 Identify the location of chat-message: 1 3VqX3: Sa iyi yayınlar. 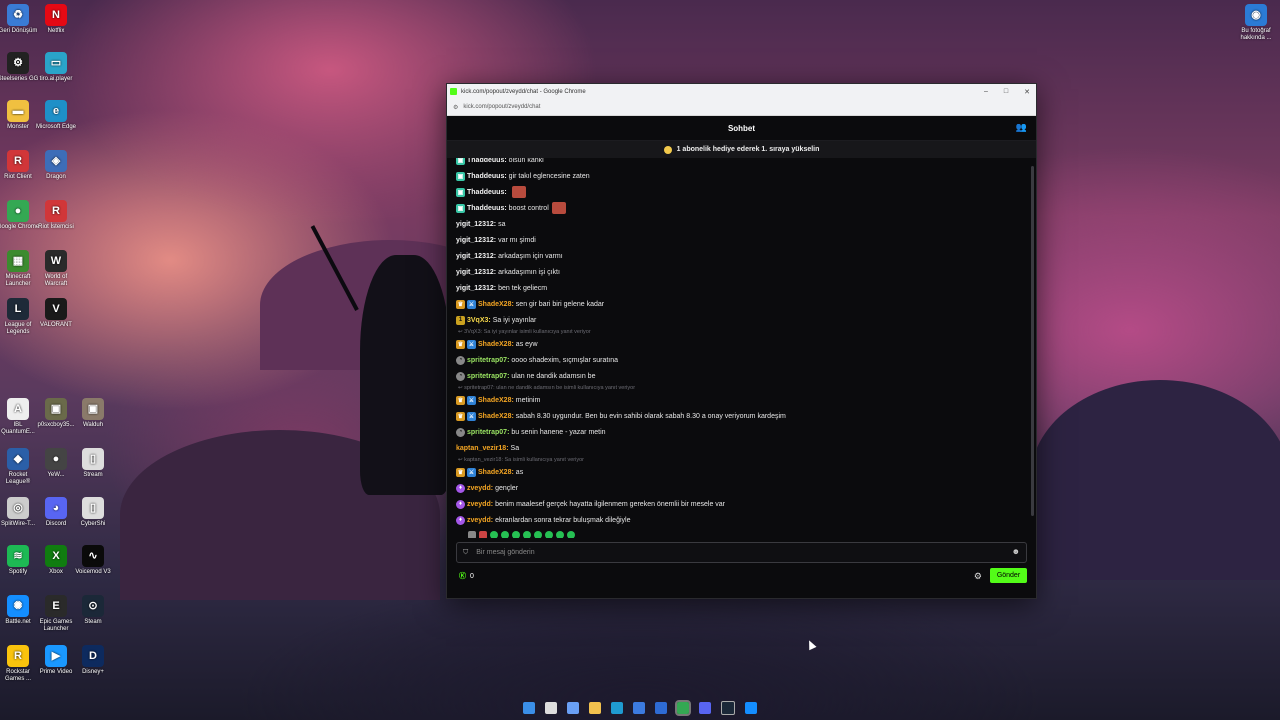
(746, 320).